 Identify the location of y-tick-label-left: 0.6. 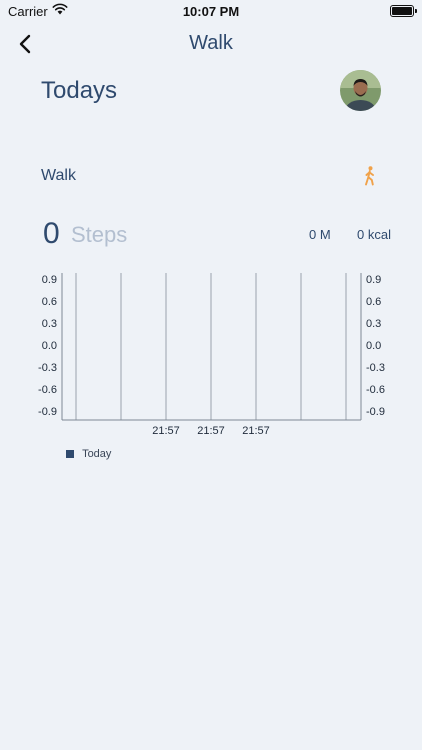
(49, 302).